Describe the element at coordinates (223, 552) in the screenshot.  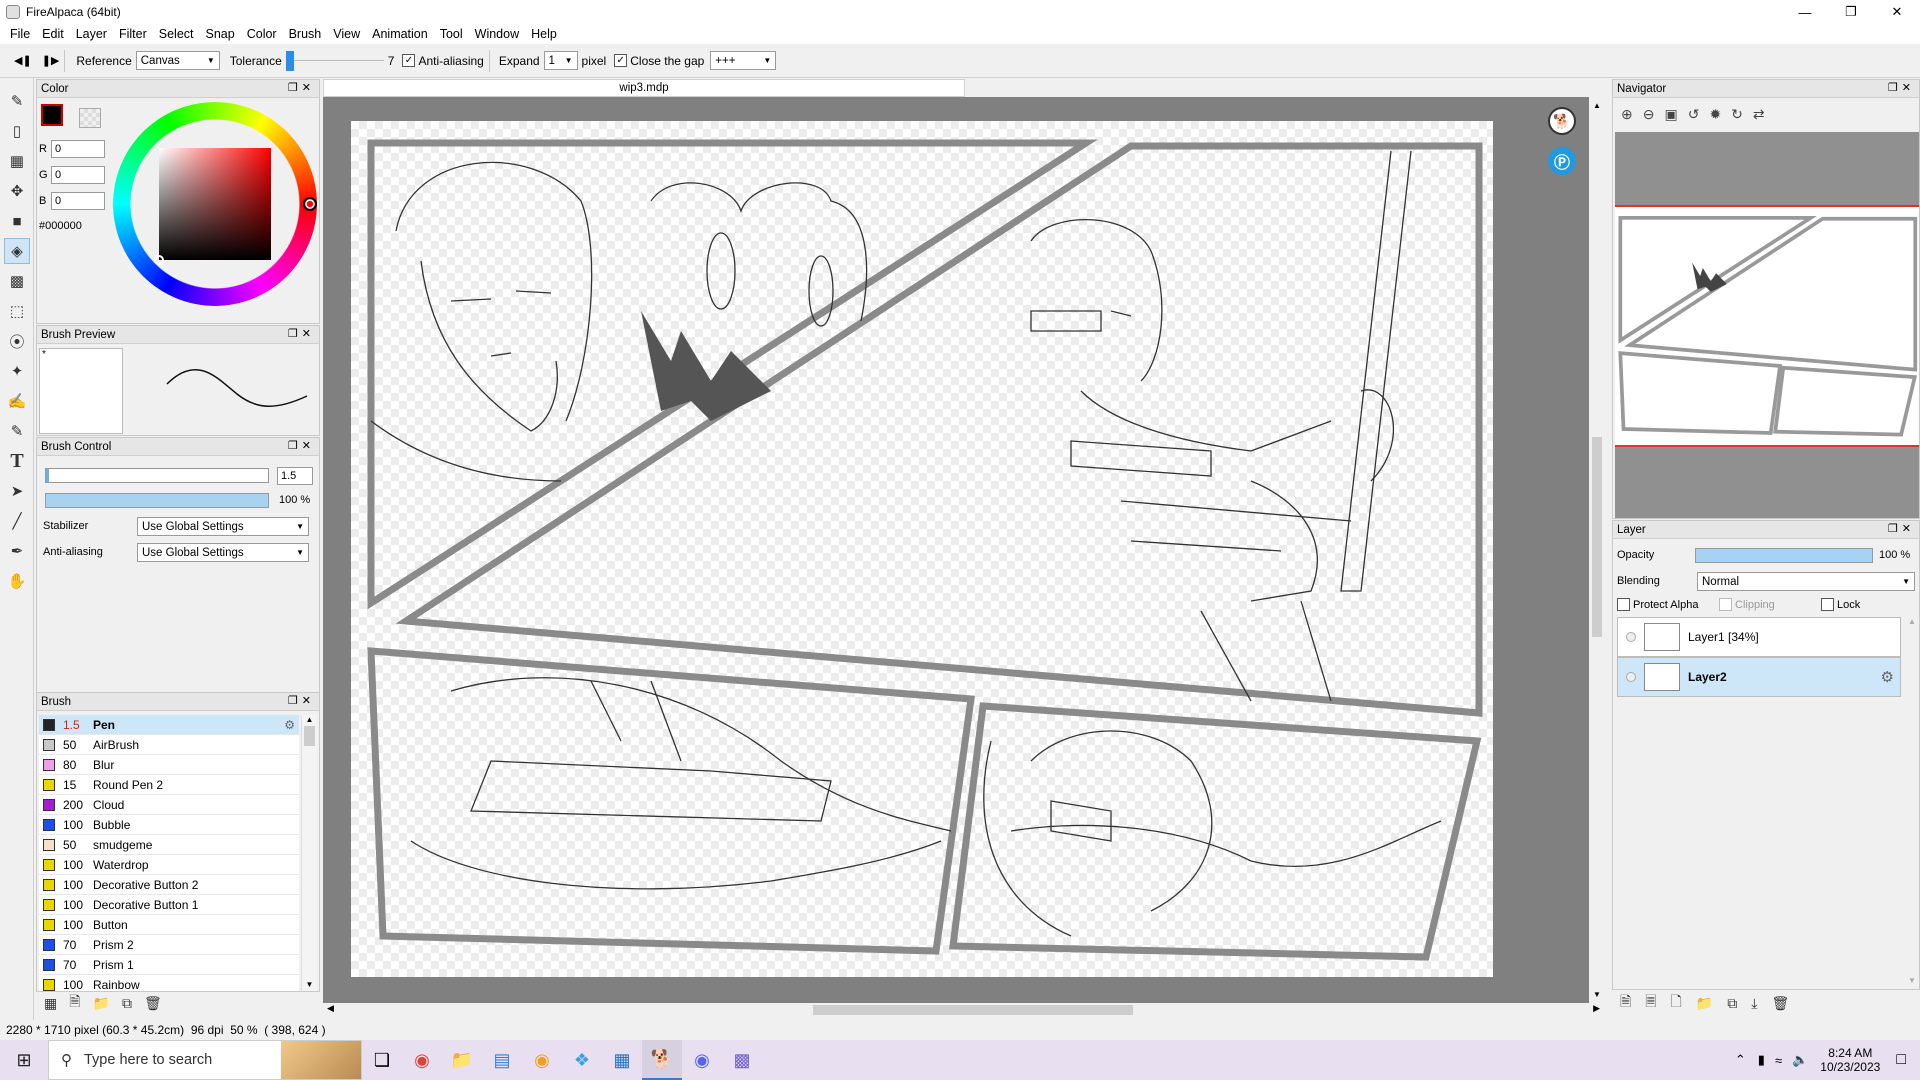
I see `brush-antialiasing-select: Use Global Settings ▼` at that location.